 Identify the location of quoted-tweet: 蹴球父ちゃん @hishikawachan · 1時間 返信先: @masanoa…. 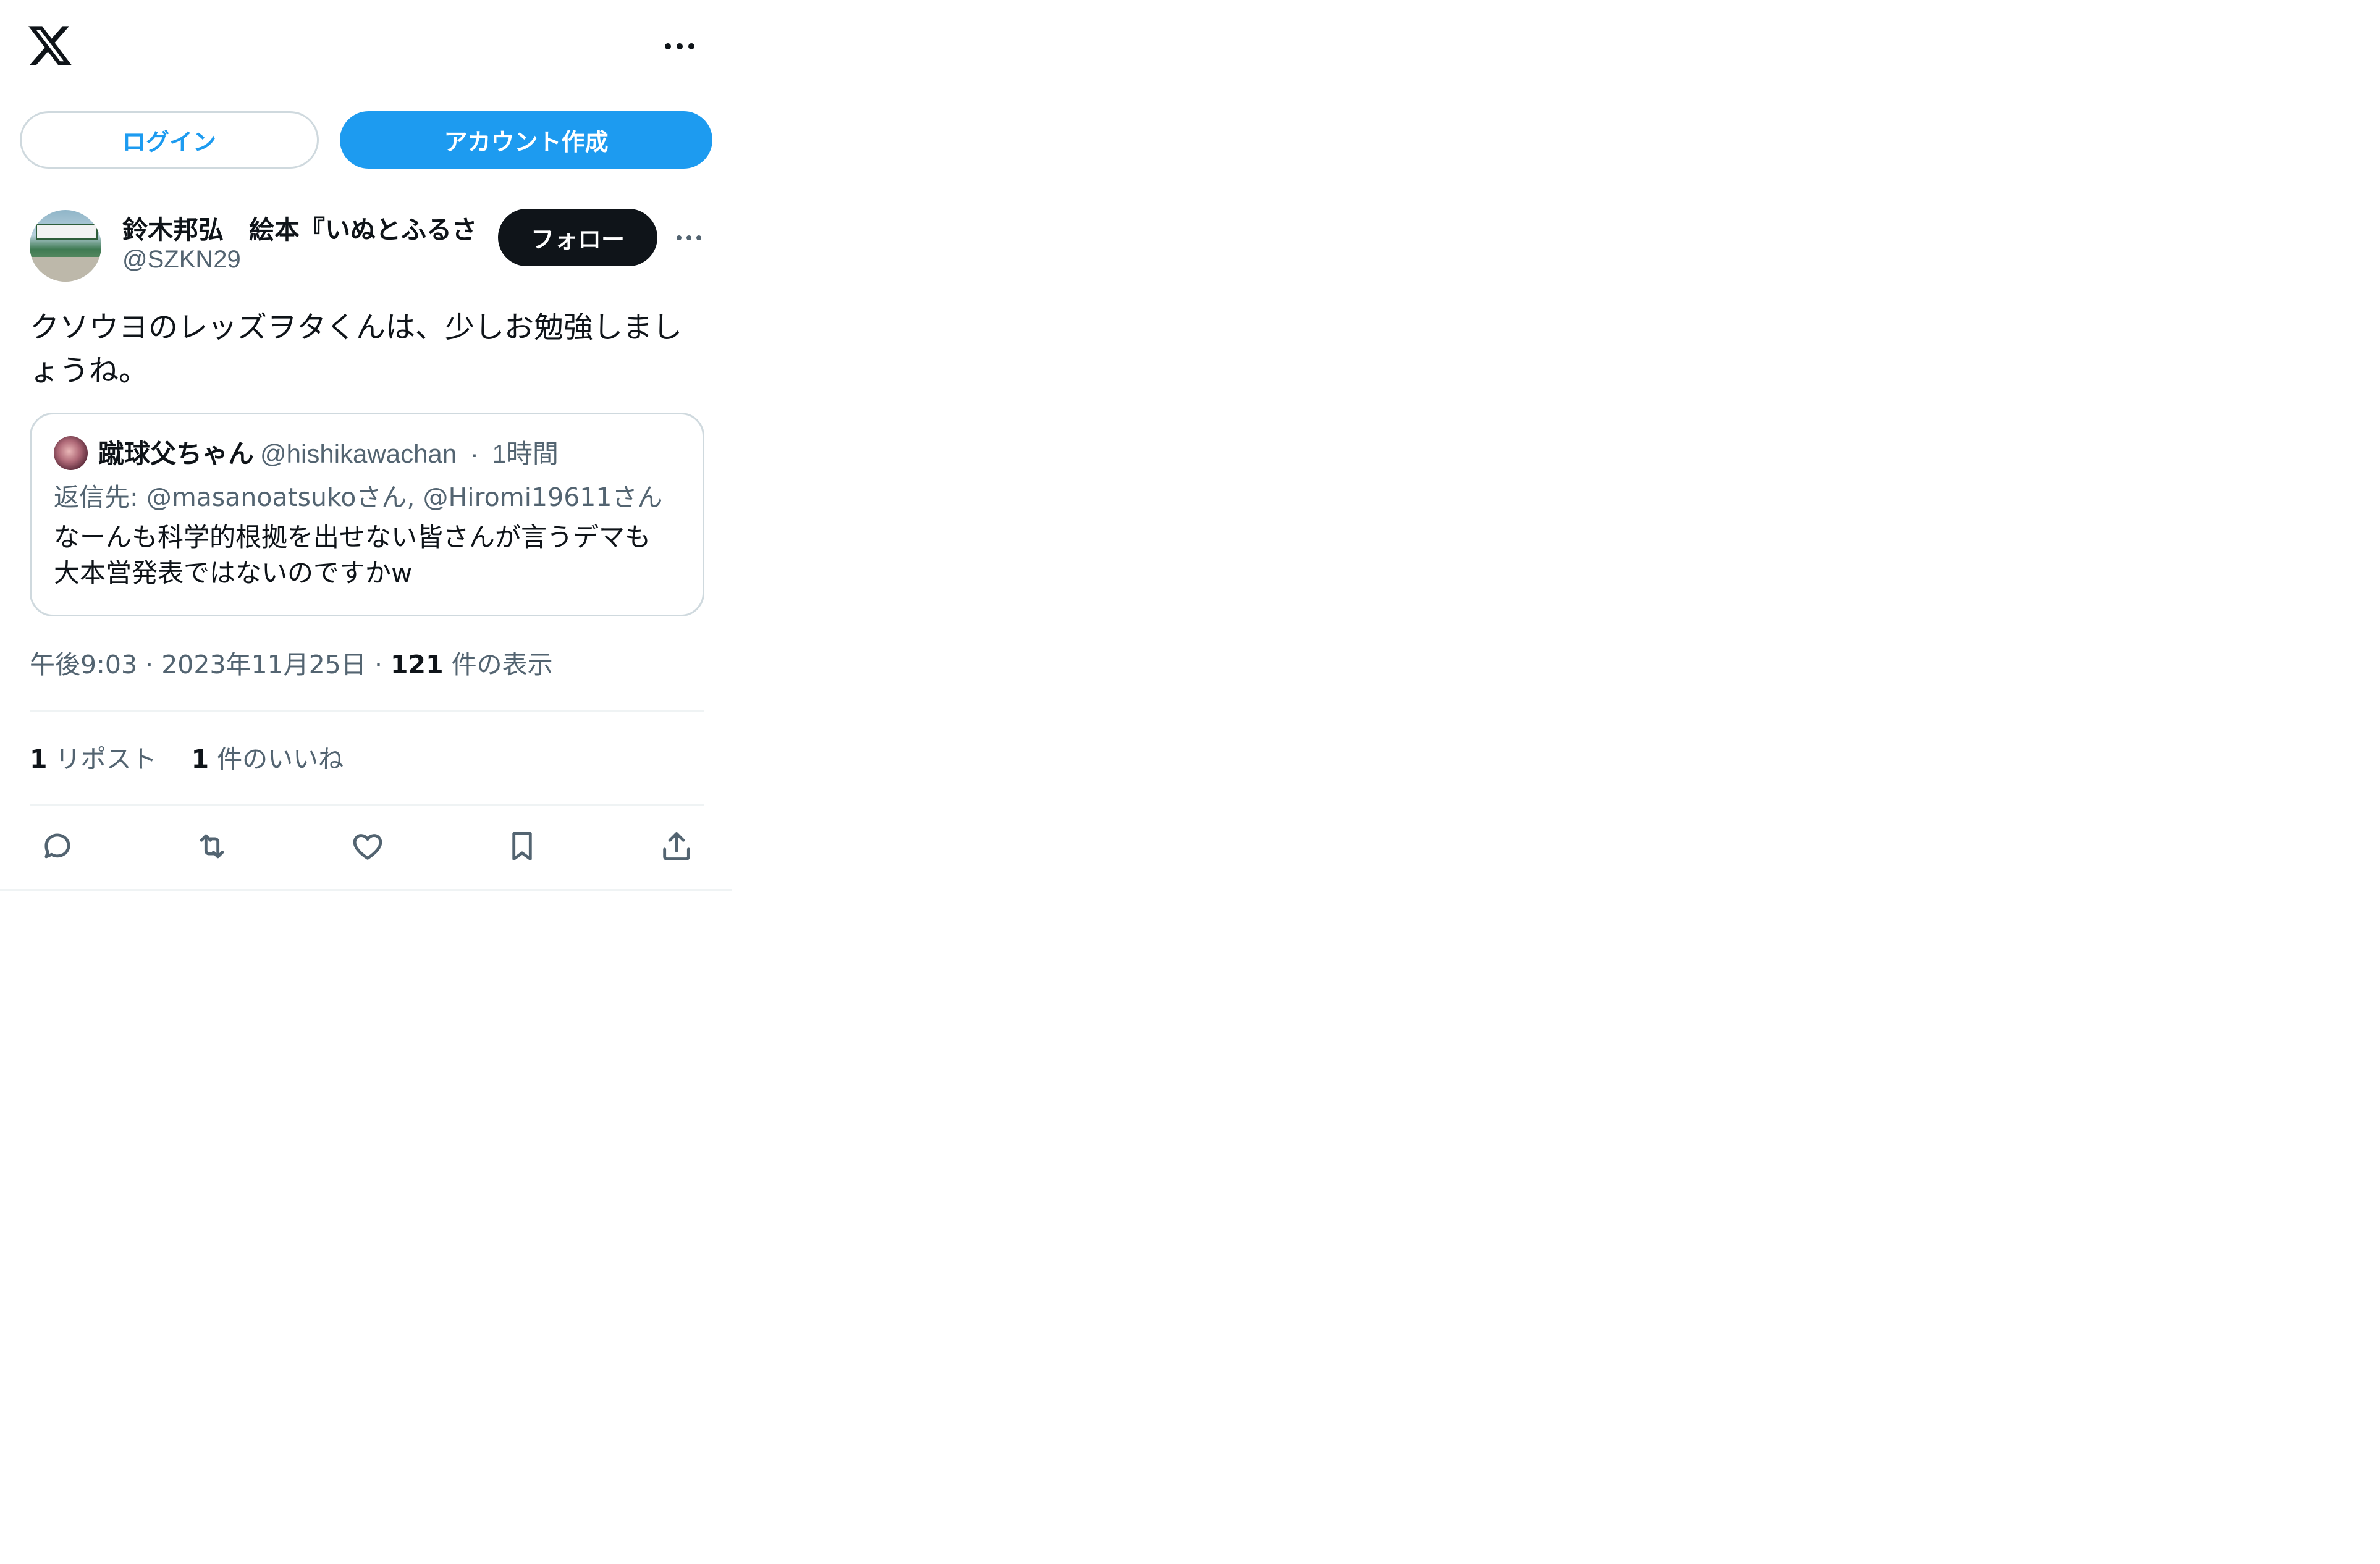
(367, 514).